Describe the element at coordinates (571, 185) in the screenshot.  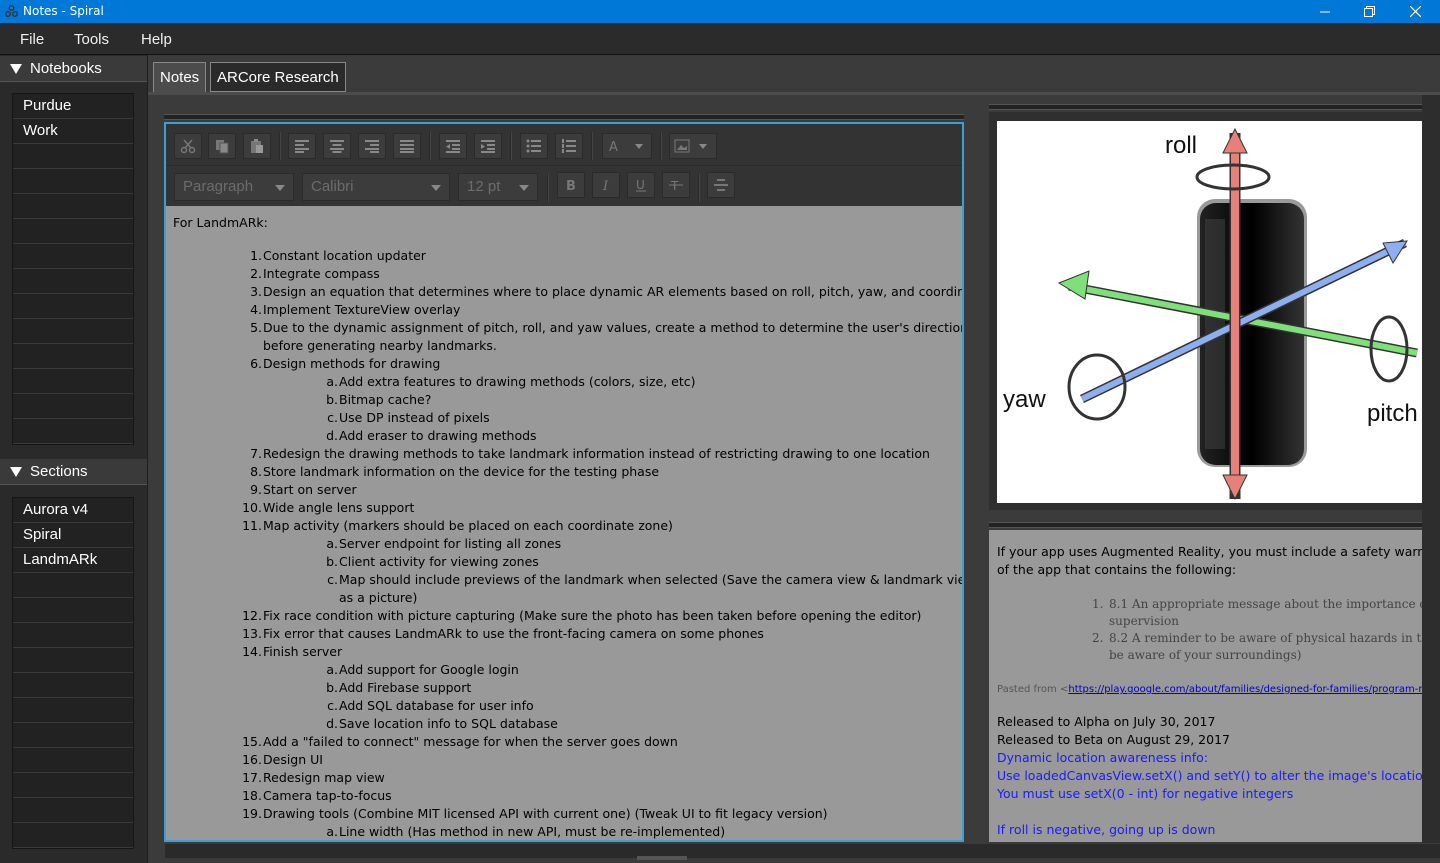
I see `bold-button: B` at that location.